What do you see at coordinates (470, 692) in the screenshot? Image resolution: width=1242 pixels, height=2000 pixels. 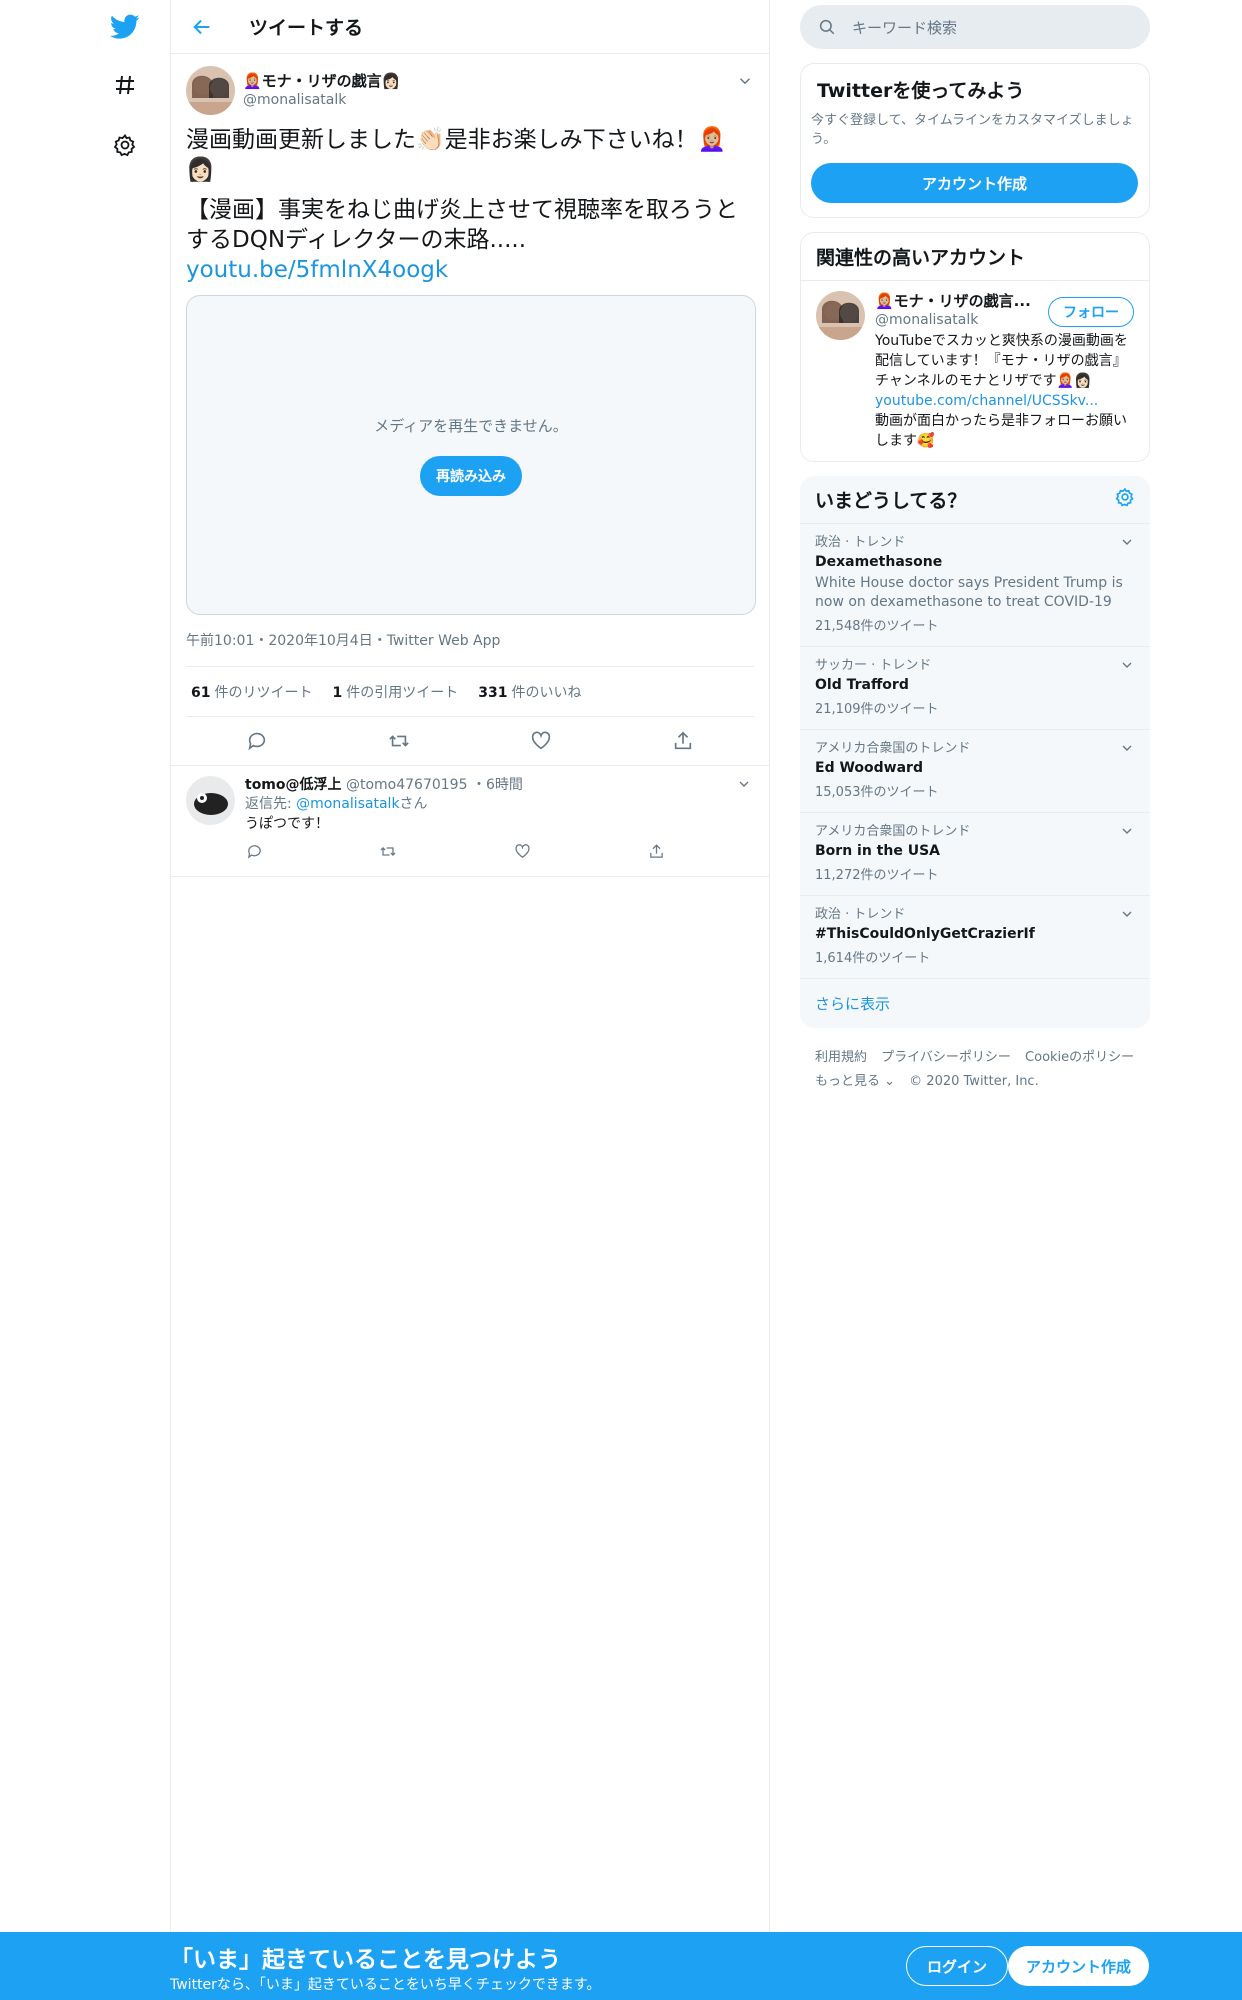 I see `tweet-stats: 61 件のリツイート 1 件の引用ツイート 331 件のいいね` at bounding box center [470, 692].